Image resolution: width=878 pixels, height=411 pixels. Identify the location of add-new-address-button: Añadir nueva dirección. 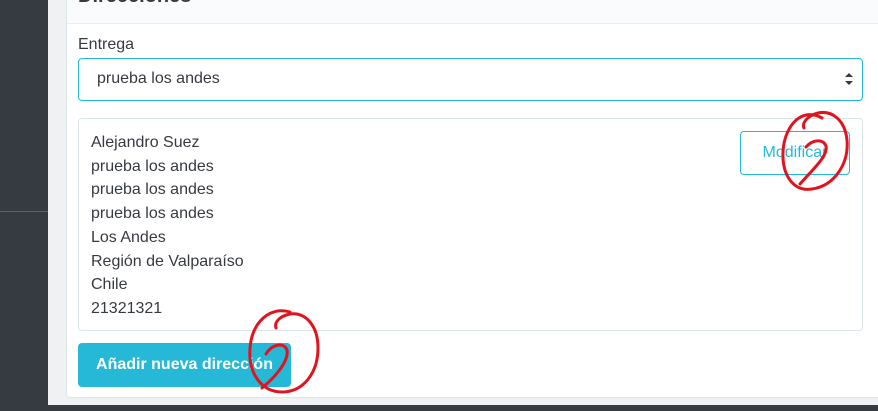
(184, 365).